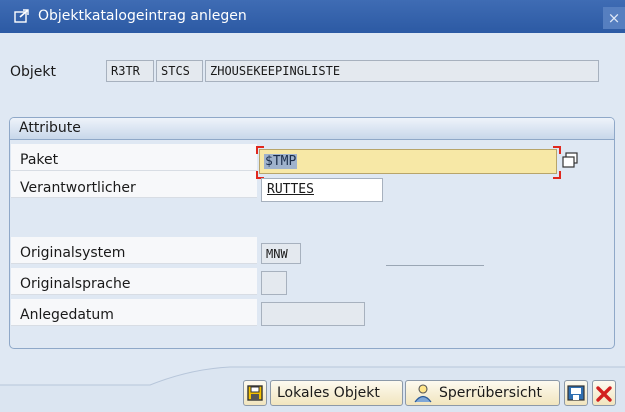 Image resolution: width=625 pixels, height=412 pixels. Describe the element at coordinates (281, 253) in the screenshot. I see `originalsystem-field: MNW` at that location.